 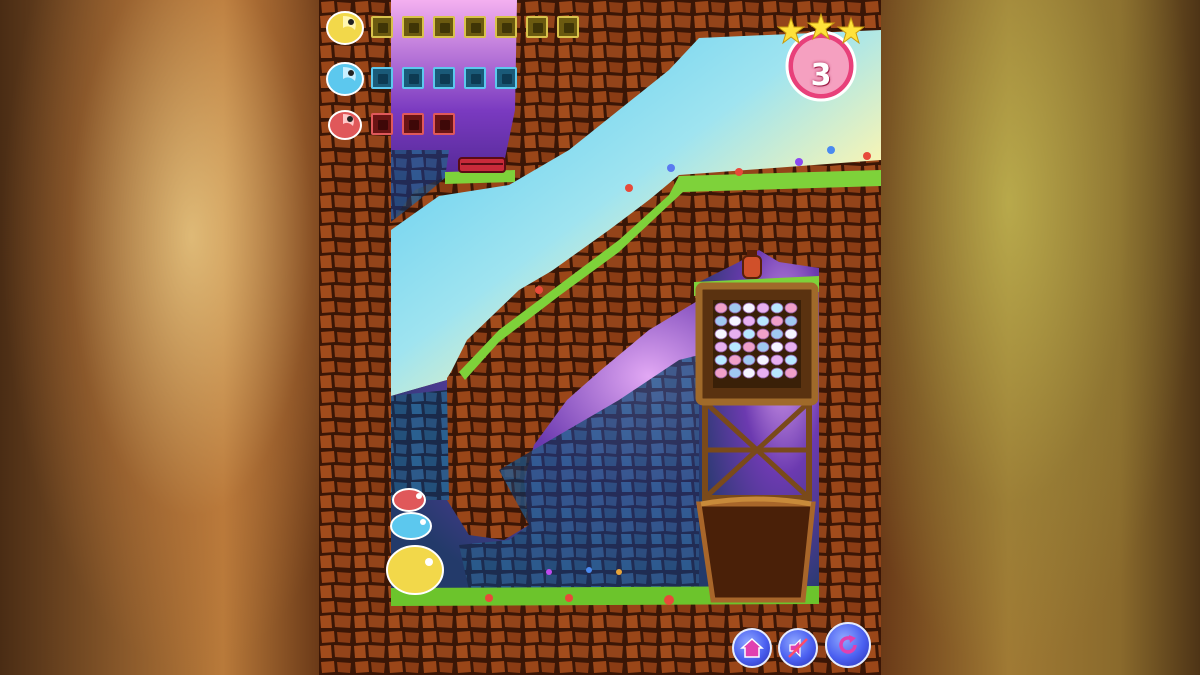 I want to click on sound-muted-icon, so click(x=798, y=648).